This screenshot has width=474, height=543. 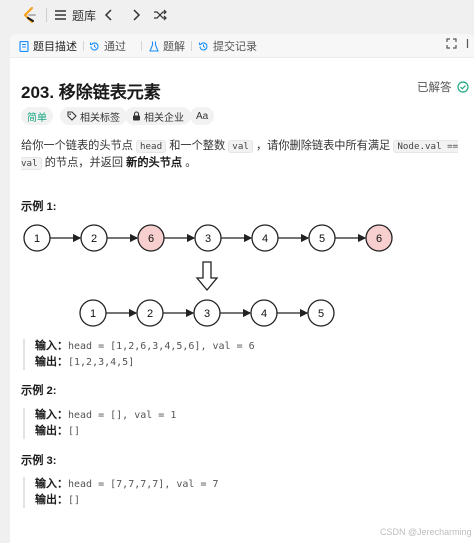 I want to click on example-3-input: head = [7,7,7,7], val = 7, so click(x=143, y=484).